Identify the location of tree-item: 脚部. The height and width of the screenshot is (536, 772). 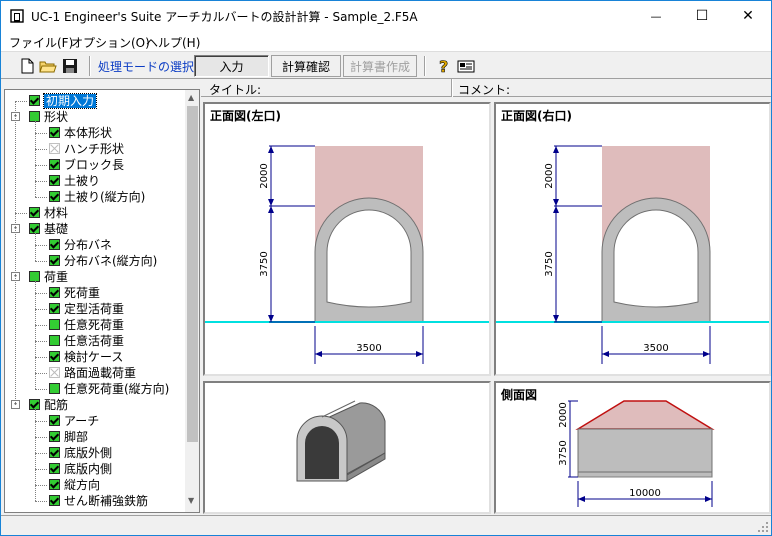
(68, 437).